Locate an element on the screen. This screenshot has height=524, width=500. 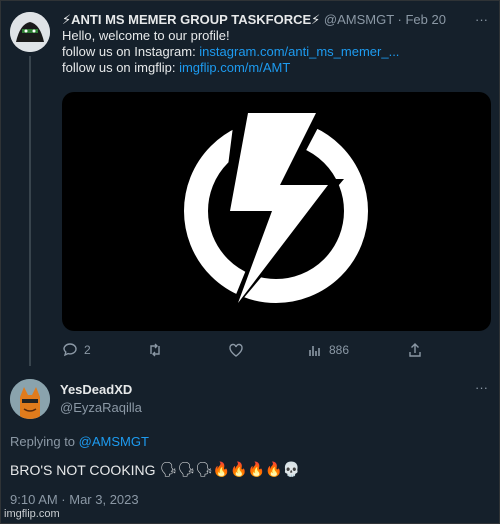
cat-avatar-icon is located at coordinates (30, 399).